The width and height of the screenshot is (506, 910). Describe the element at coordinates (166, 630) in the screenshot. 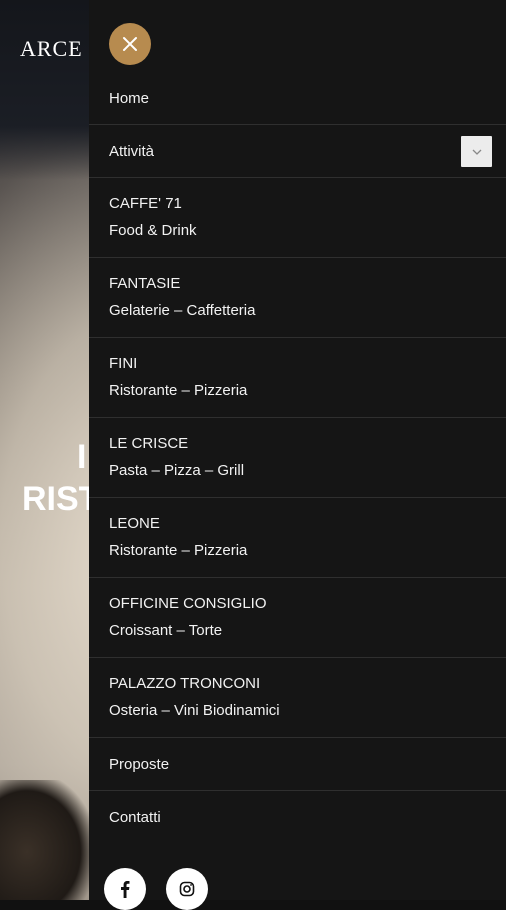

I see `menu-item-subtitle: Croissant – Torte` at that location.